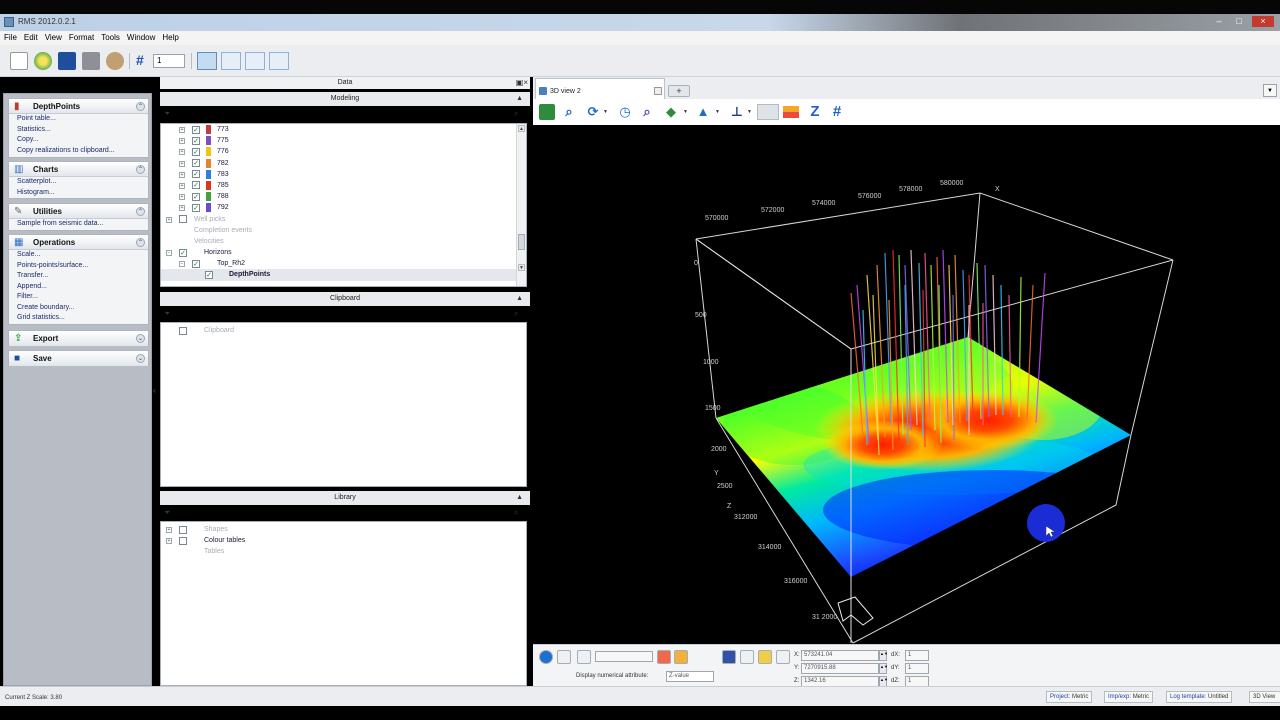  Describe the element at coordinates (917, 668) in the screenshot. I see `dy-field: 1` at that location.